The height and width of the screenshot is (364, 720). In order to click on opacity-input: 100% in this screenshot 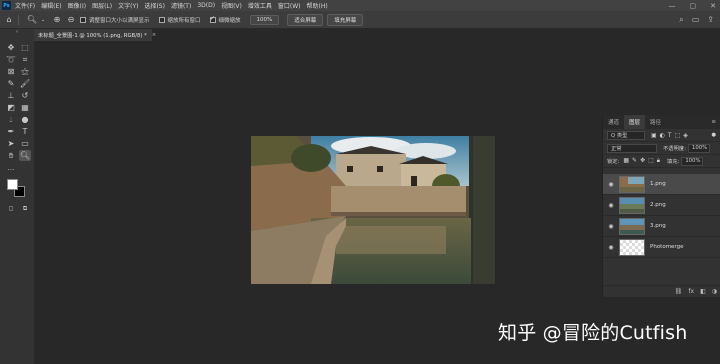, I will do `click(698, 148)`.